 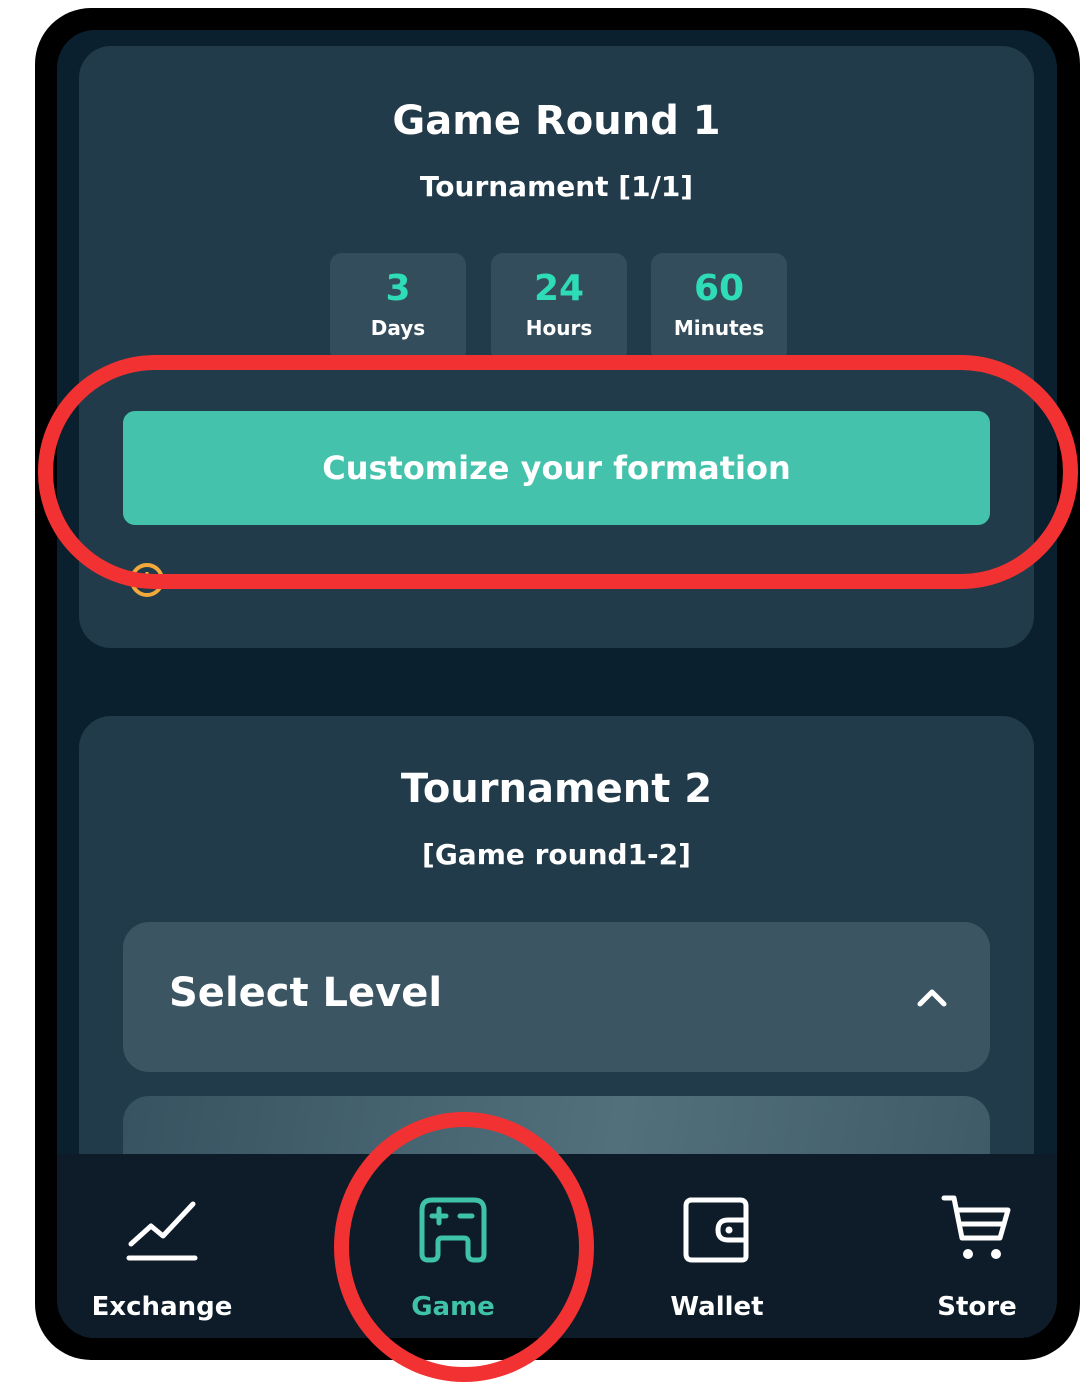 What do you see at coordinates (559, 328) in the screenshot?
I see `countdown-hours-label: Hours` at bounding box center [559, 328].